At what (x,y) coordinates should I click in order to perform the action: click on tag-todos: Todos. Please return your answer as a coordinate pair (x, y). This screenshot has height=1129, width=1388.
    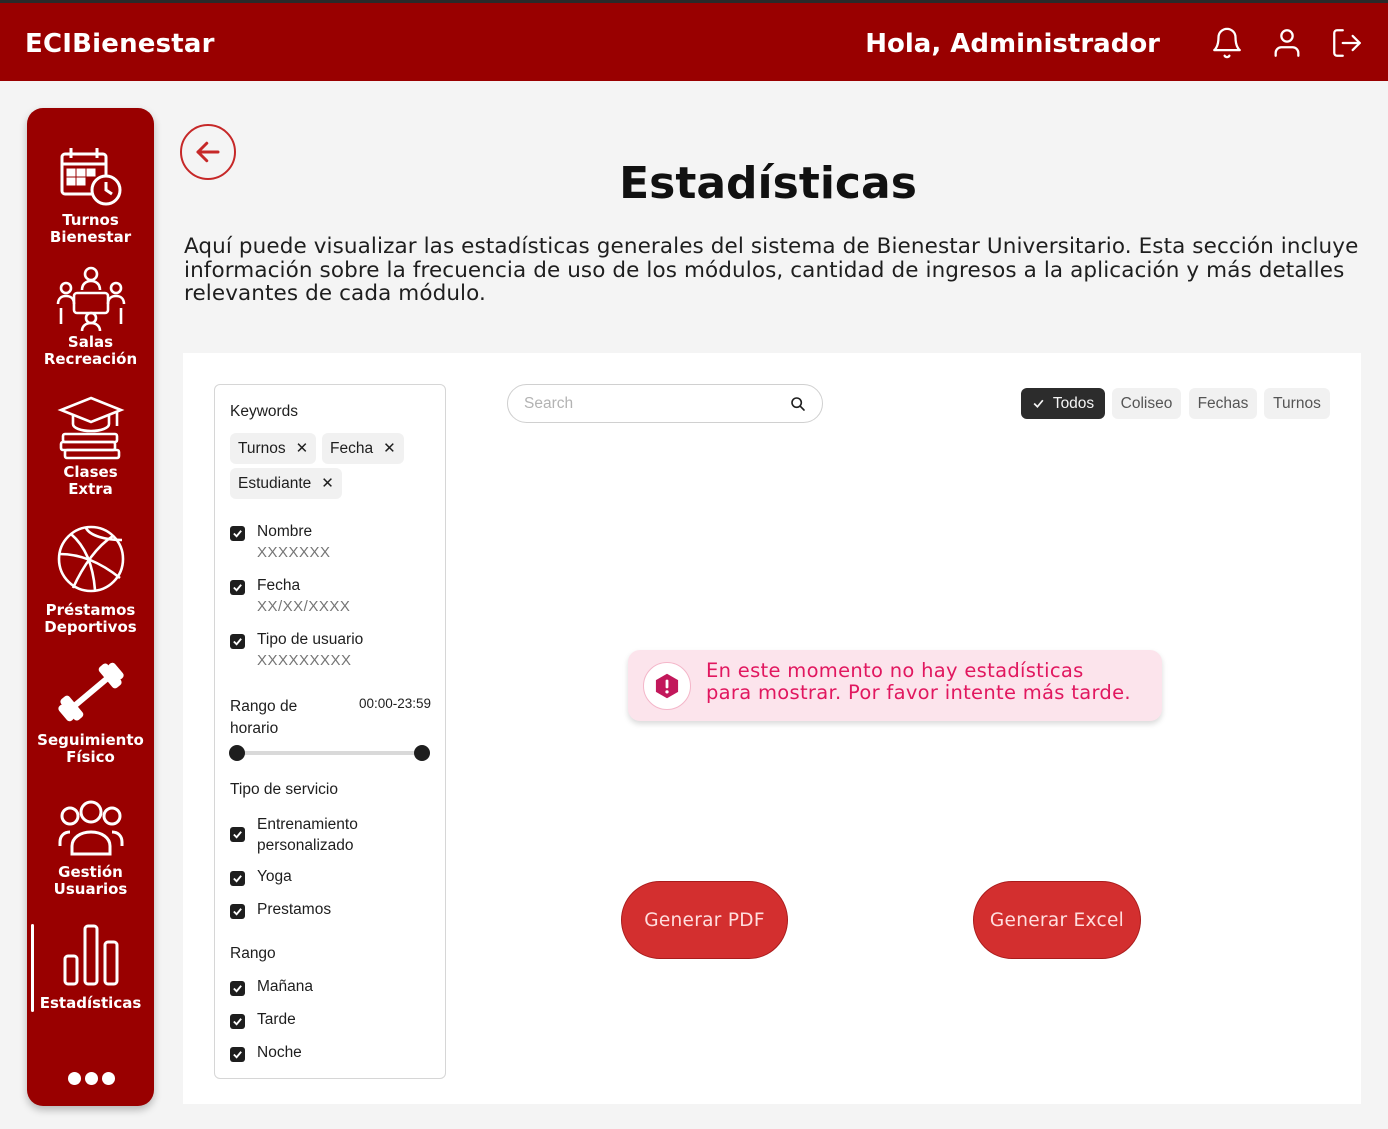
    Looking at the image, I should click on (1063, 403).